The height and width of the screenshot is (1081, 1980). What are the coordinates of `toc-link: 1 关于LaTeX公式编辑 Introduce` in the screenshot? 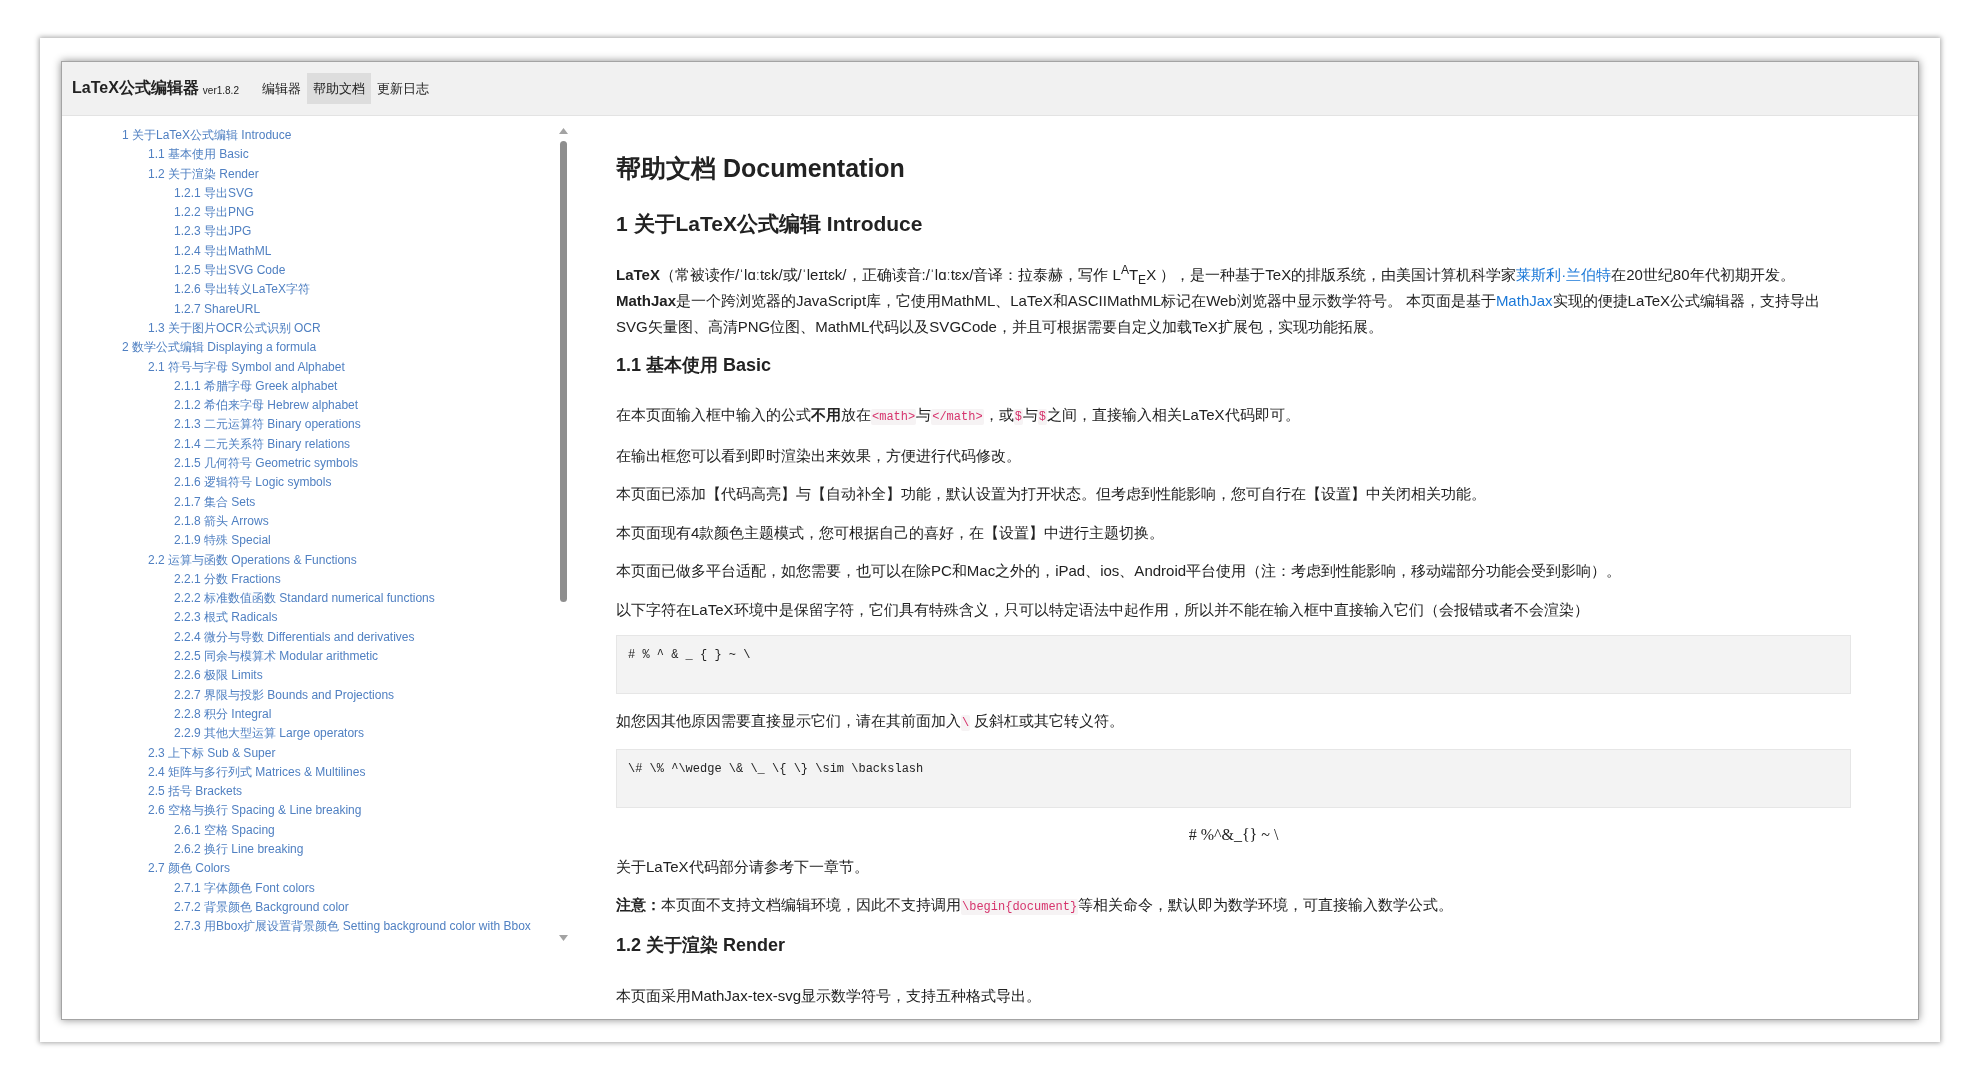 It's located at (207, 136).